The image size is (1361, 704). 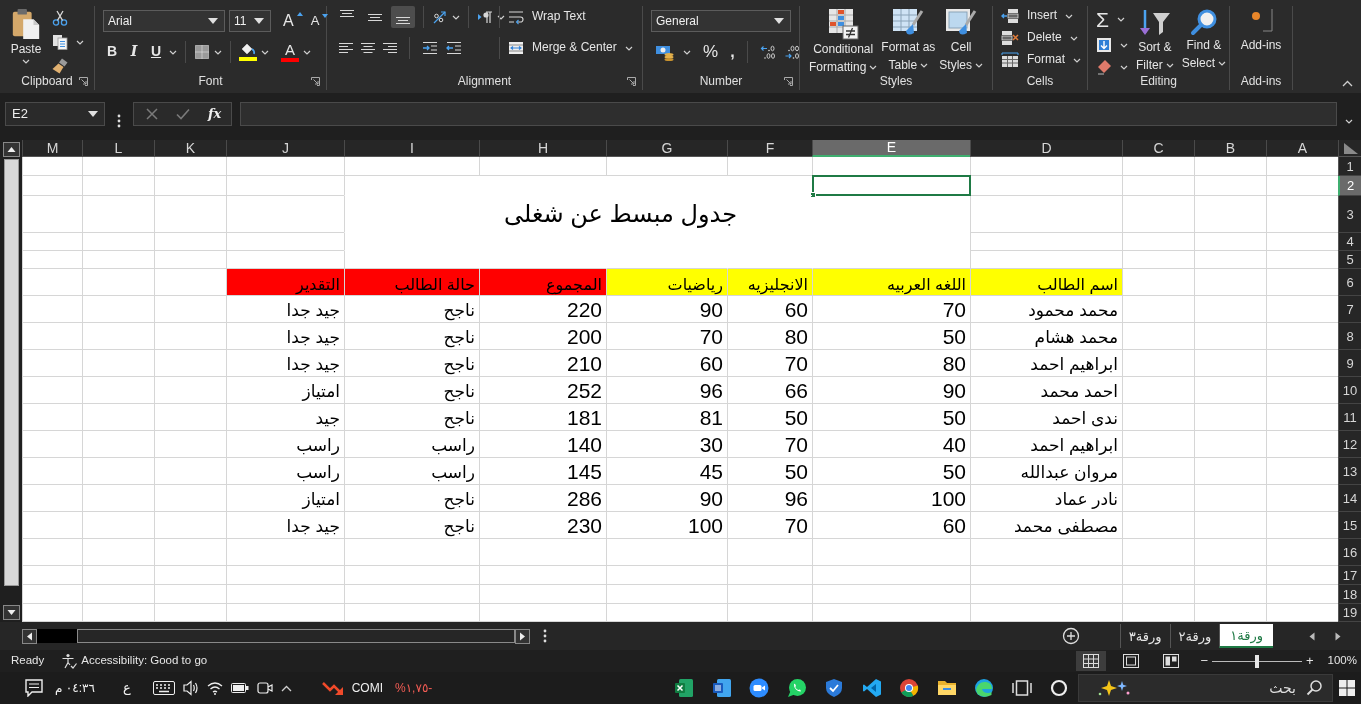 What do you see at coordinates (319, 21) in the screenshot?
I see `shrink-font-button: A` at bounding box center [319, 21].